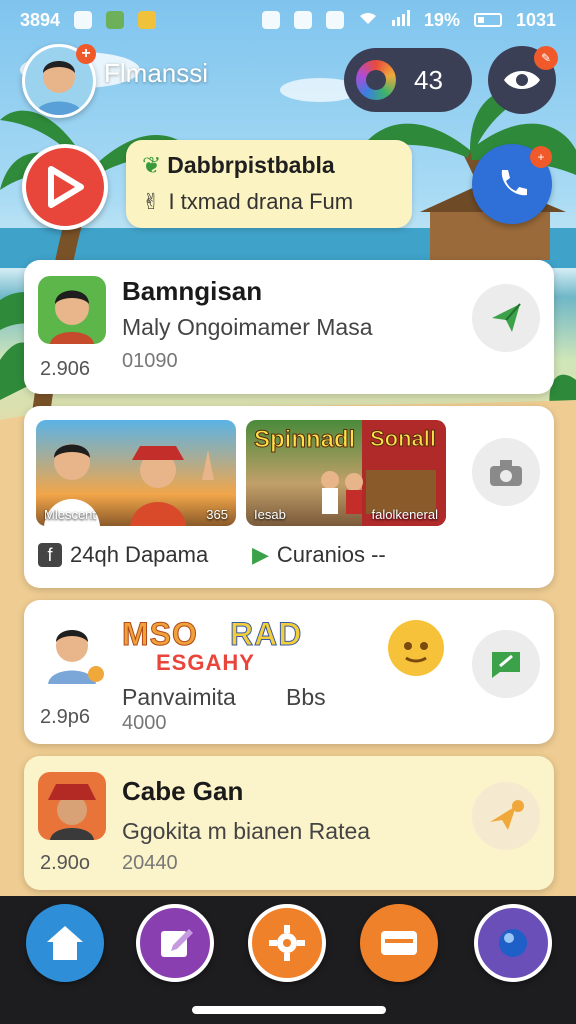 This screenshot has width=576, height=1024. I want to click on nav-wallet-button, so click(399, 943).